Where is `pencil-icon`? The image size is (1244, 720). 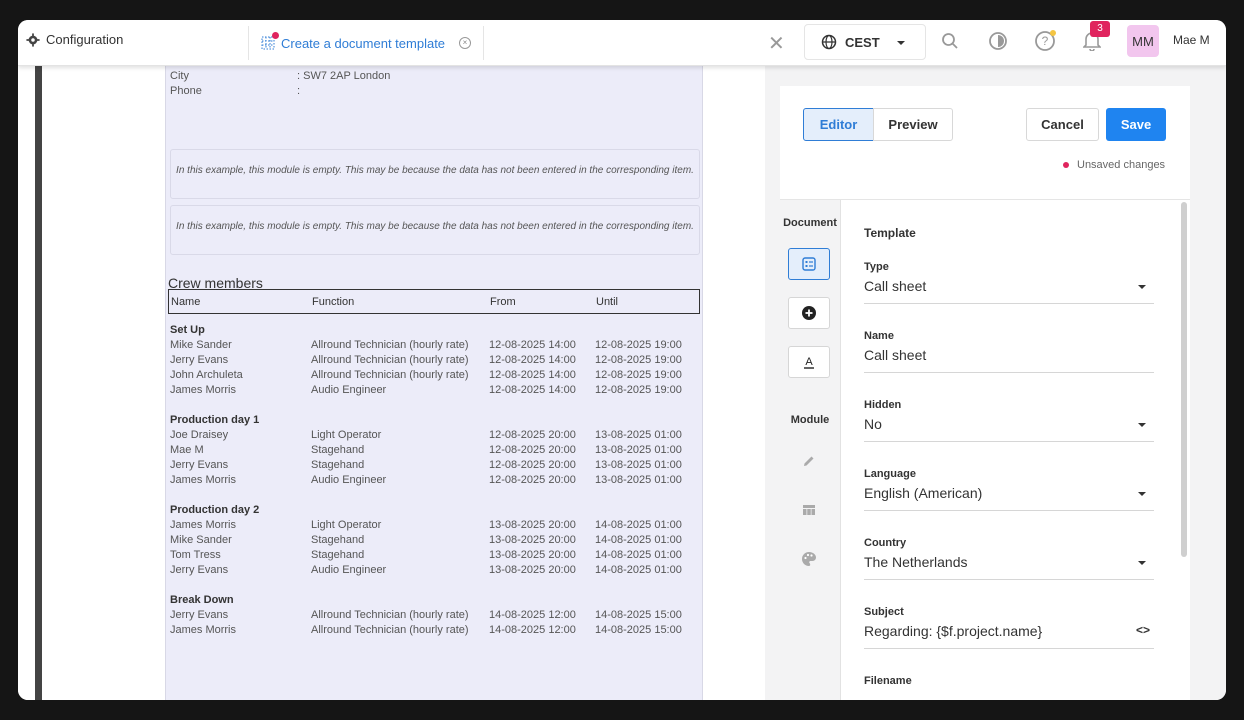
pencil-icon is located at coordinates (809, 461).